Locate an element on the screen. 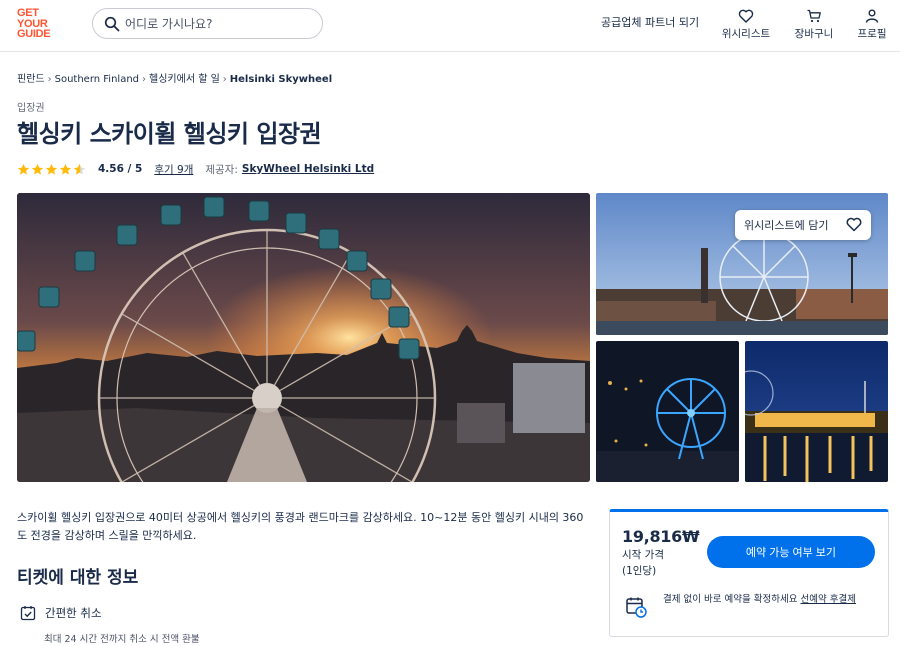  feature-subtitle: 최대 24 시간 전까지 취소 시 전액 환불 is located at coordinates (122, 639).